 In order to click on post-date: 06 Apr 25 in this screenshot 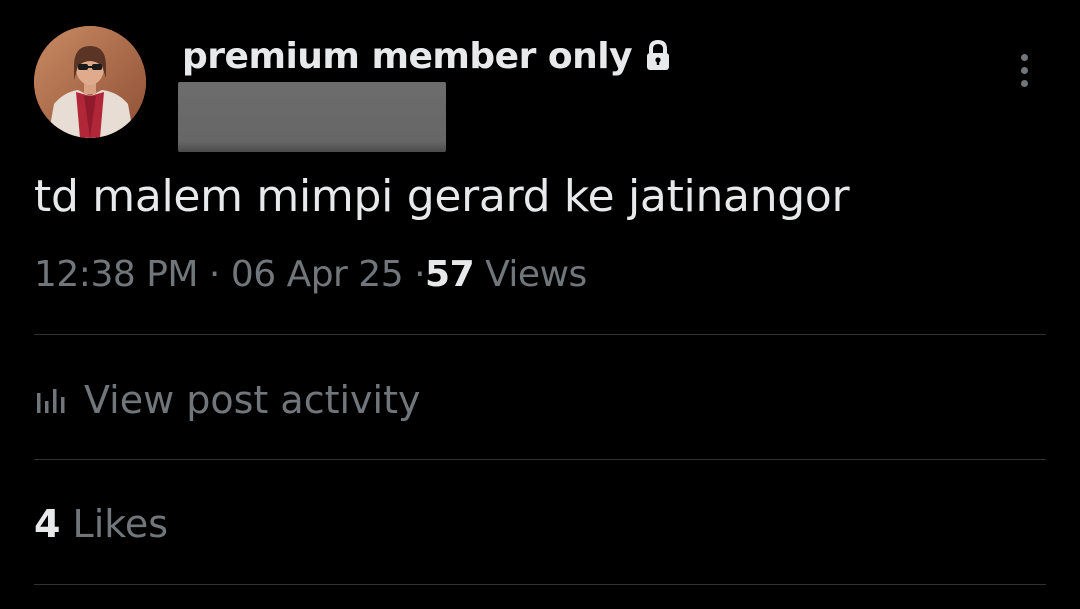, I will do `click(317, 274)`.